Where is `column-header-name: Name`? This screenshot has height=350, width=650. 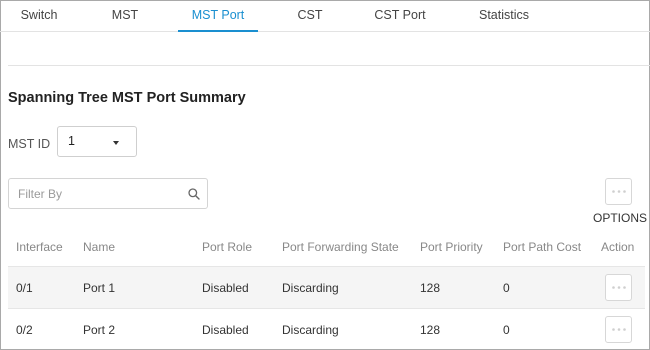 column-header-name: Name is located at coordinates (99, 247).